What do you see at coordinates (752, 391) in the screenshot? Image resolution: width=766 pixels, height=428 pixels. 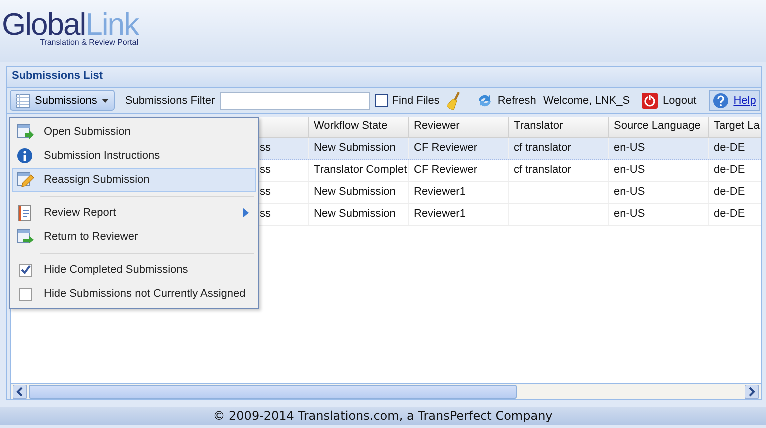 I see `scroll-right-icon` at bounding box center [752, 391].